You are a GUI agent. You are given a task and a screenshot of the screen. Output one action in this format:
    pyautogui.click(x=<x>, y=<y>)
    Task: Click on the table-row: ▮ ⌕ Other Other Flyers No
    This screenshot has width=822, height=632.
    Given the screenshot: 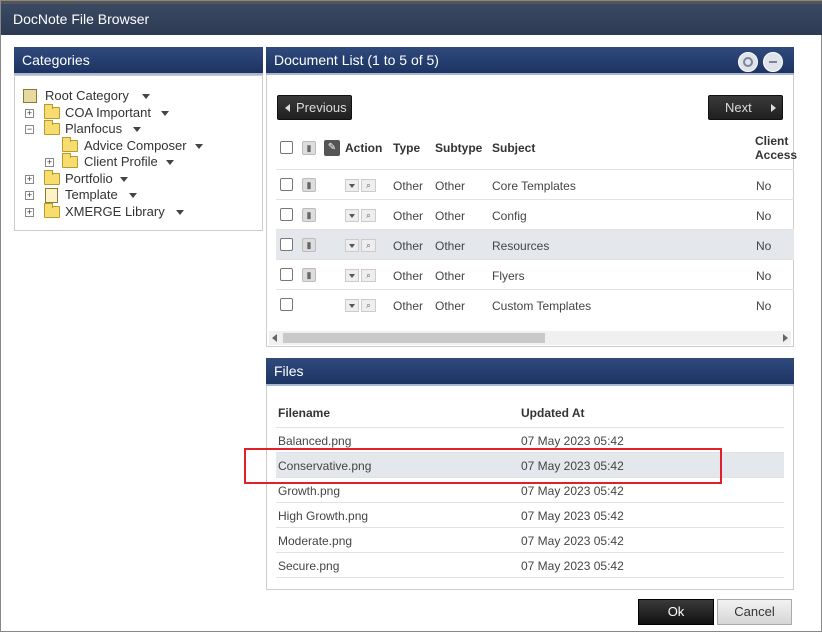 What is the action you would take?
    pyautogui.click(x=535, y=275)
    